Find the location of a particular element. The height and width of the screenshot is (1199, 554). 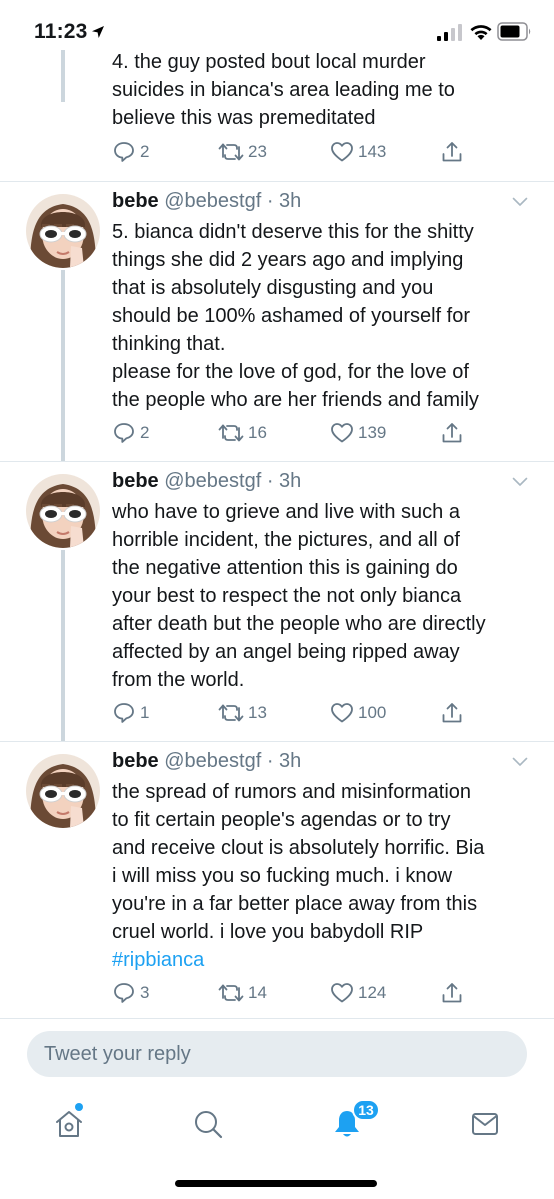

tweet-actions: 2 23 143 is located at coordinates (277, 152).